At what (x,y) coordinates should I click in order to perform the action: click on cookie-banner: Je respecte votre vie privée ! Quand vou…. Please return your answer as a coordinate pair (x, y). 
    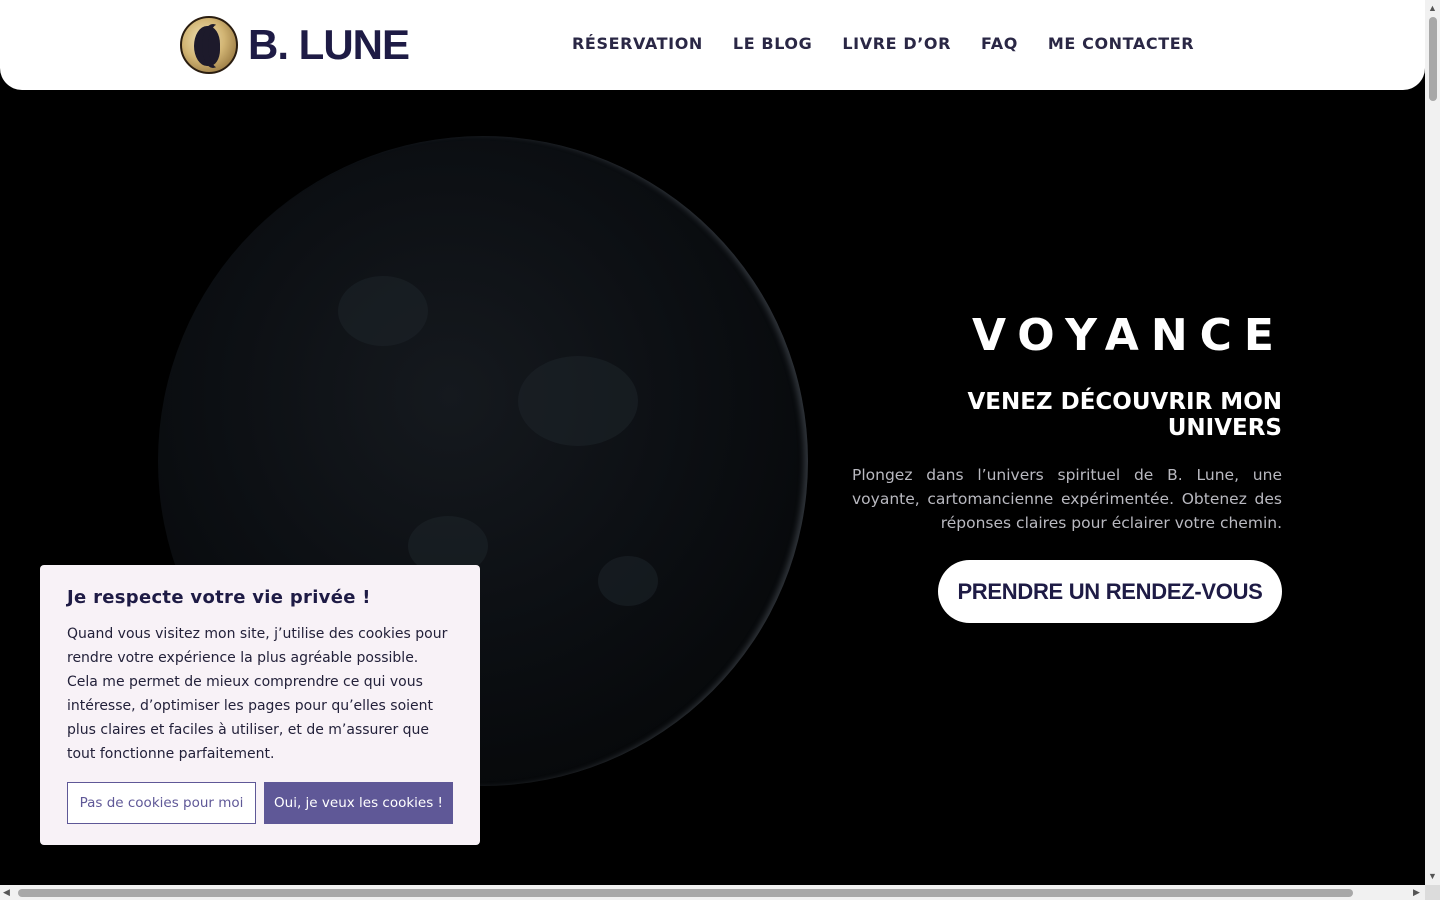
    Looking at the image, I should click on (260, 705).